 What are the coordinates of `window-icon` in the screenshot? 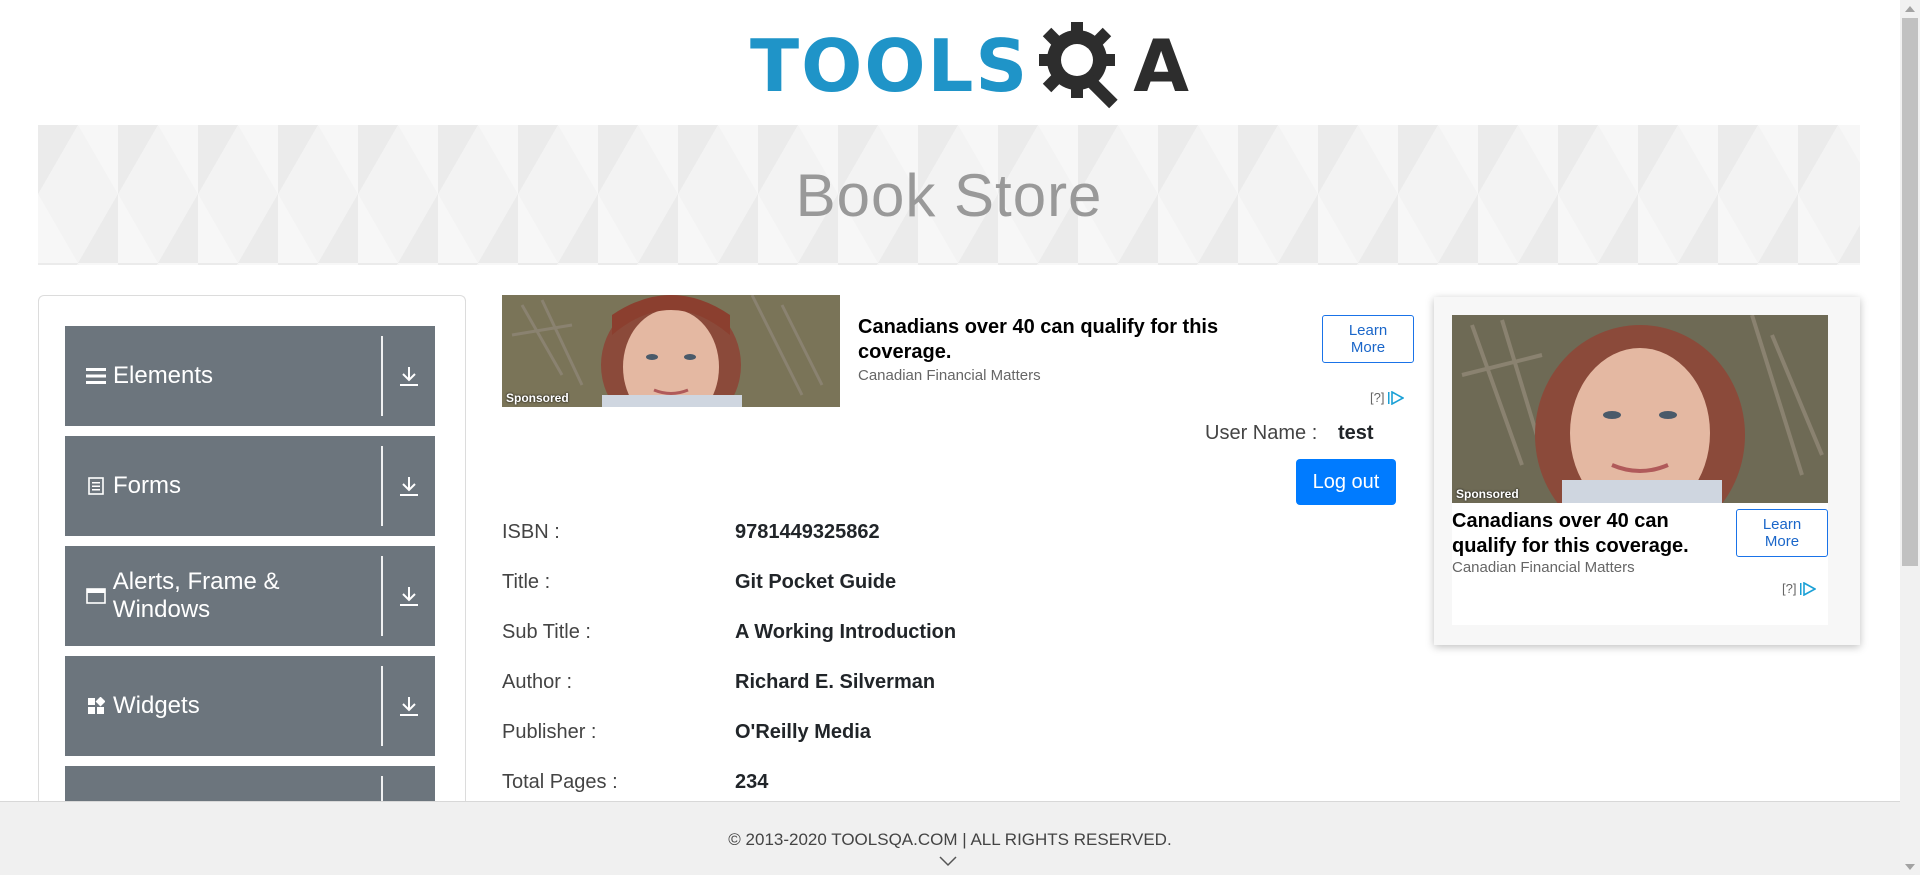 It's located at (96, 596).